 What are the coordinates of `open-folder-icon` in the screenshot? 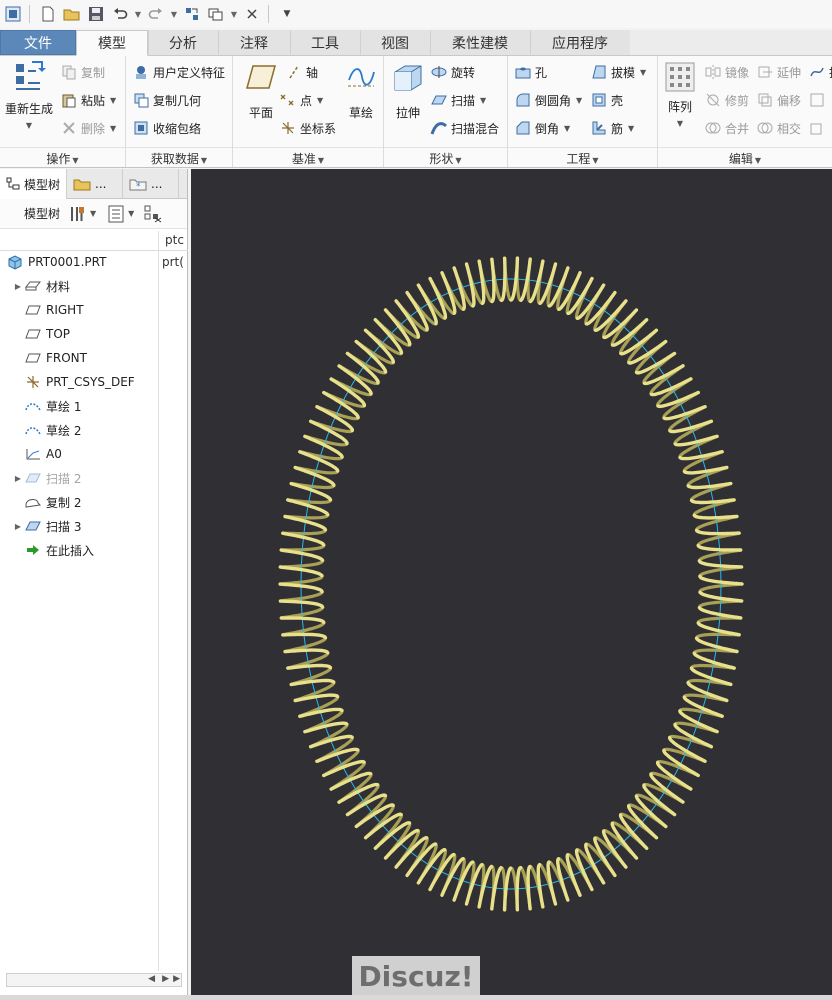 It's located at (72, 14).